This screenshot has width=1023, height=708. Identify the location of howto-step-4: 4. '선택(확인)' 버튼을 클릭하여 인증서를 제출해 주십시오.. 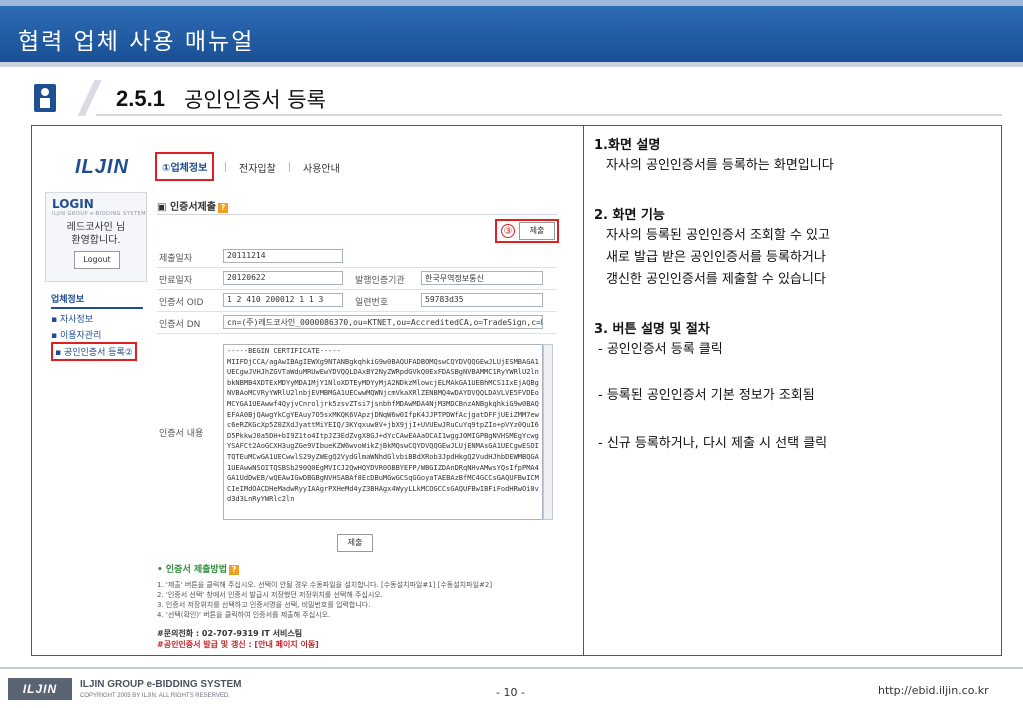
(244, 615).